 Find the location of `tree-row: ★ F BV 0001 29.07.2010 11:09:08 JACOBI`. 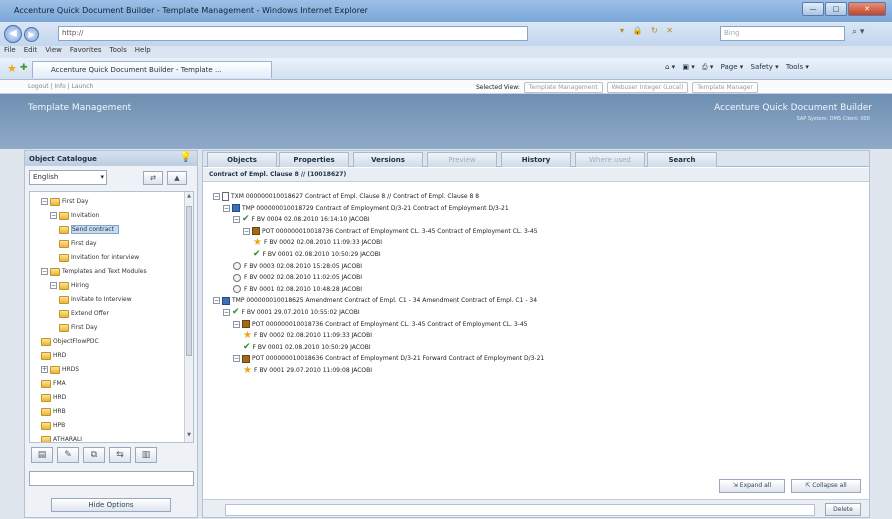

tree-row: ★ F BV 0001 29.07.2010 11:09:08 JACOBI is located at coordinates (307, 370).